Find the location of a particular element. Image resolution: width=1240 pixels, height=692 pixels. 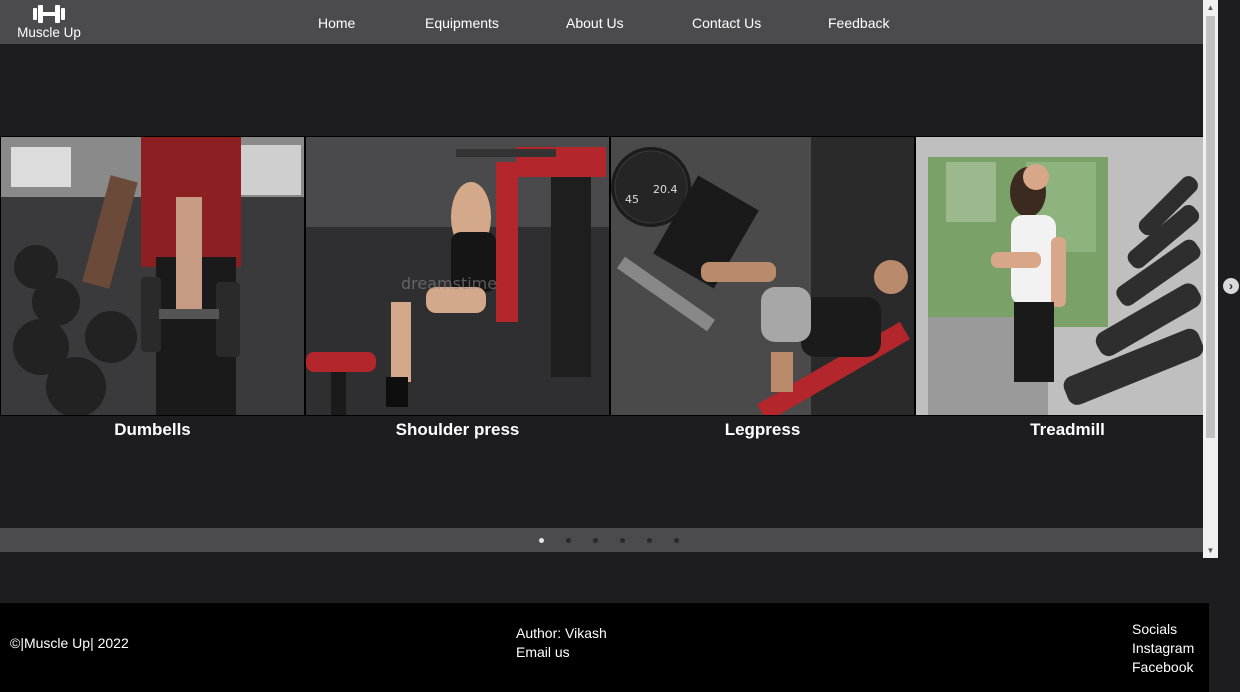

dumbbell-icon is located at coordinates (49, 14).